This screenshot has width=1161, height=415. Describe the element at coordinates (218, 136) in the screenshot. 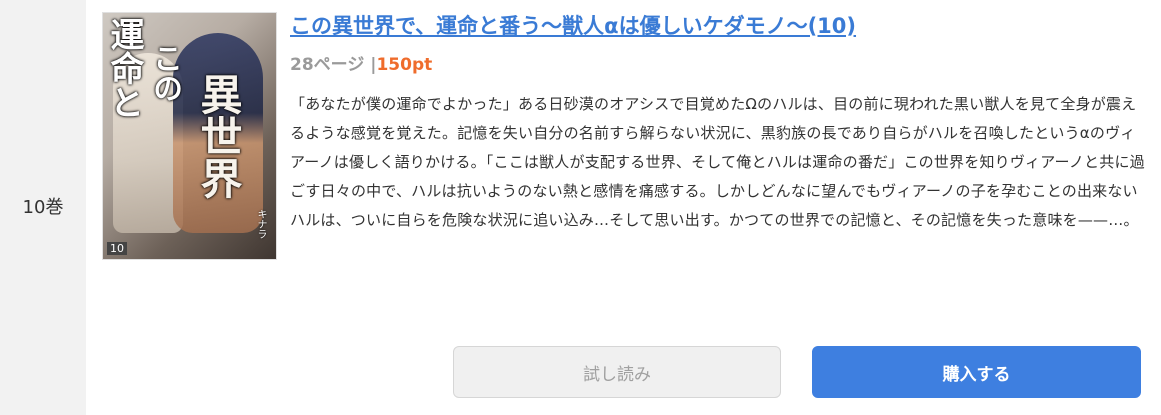

I see `cover-title-isekai: 異世界` at that location.